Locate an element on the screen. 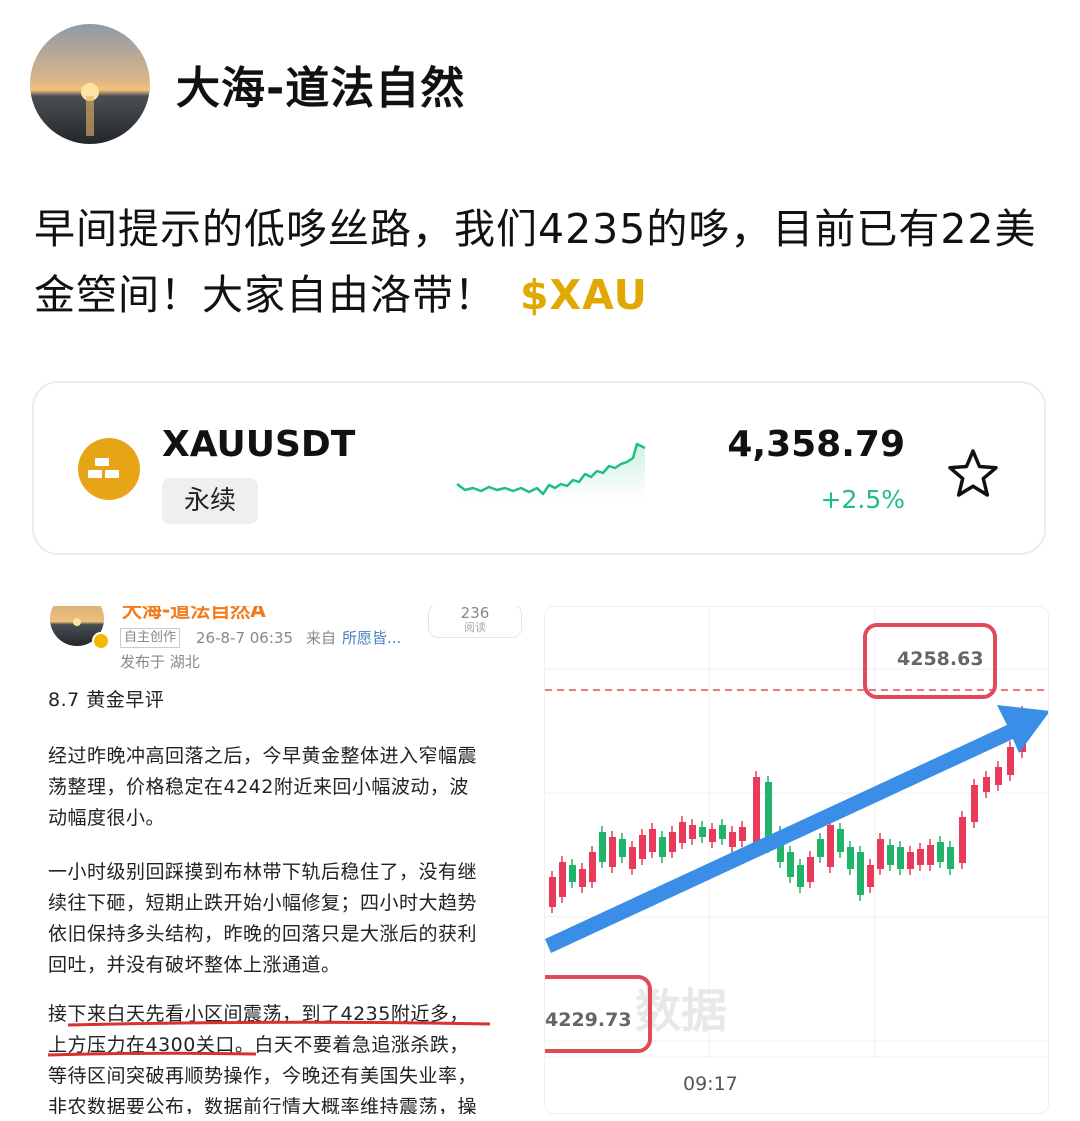 This screenshot has width=1080, height=1121. author-avatar is located at coordinates (90, 84).